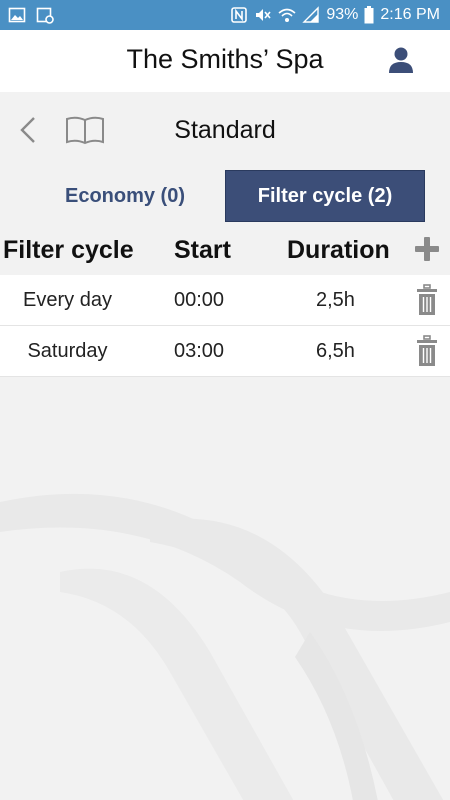 The image size is (450, 800). I want to click on screenshot-icon, so click(45, 15).